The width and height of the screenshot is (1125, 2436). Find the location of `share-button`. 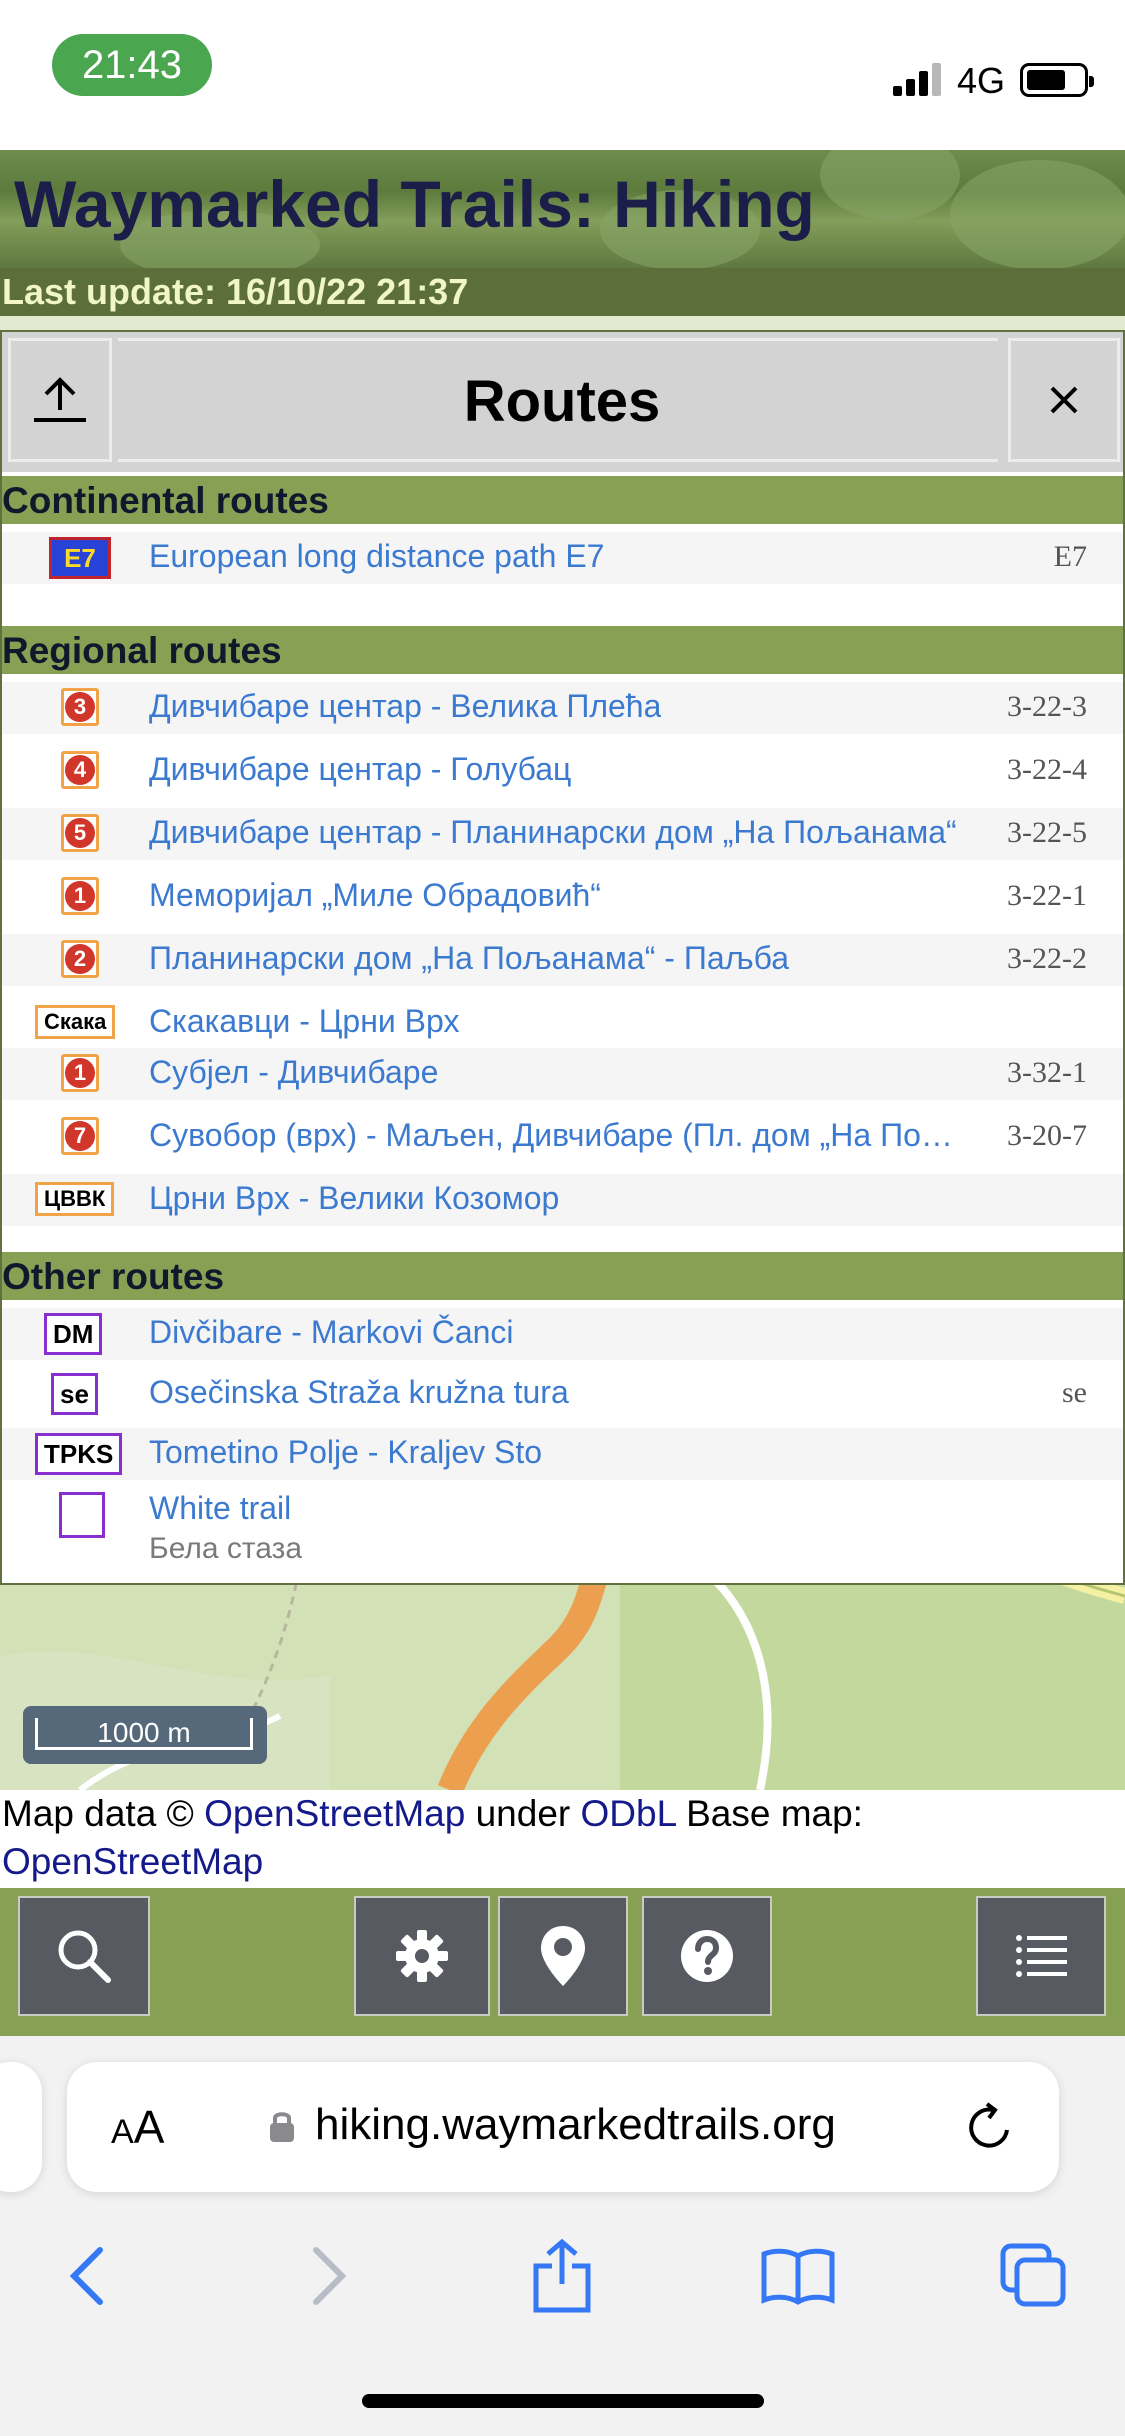

share-button is located at coordinates (562, 2276).